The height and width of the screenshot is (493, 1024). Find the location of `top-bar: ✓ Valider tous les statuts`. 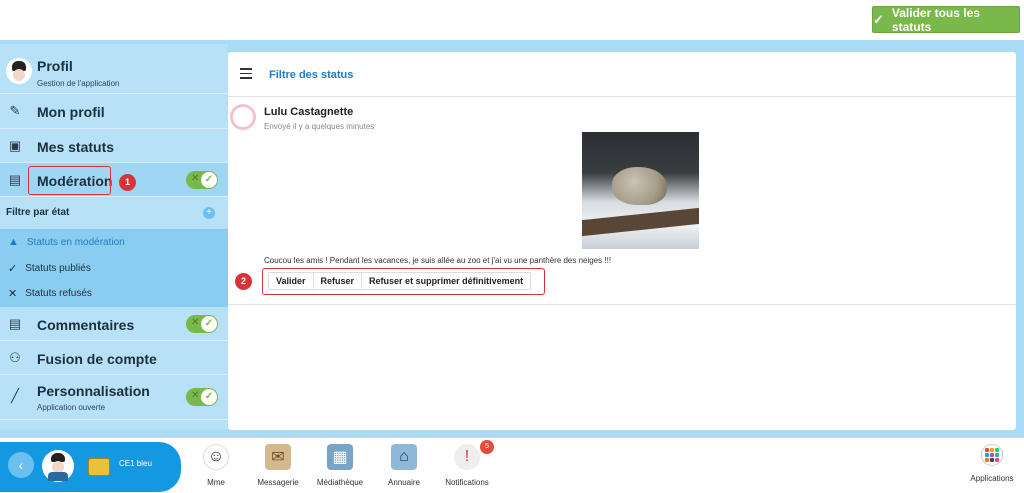

top-bar: ✓ Valider tous les statuts is located at coordinates (512, 20).